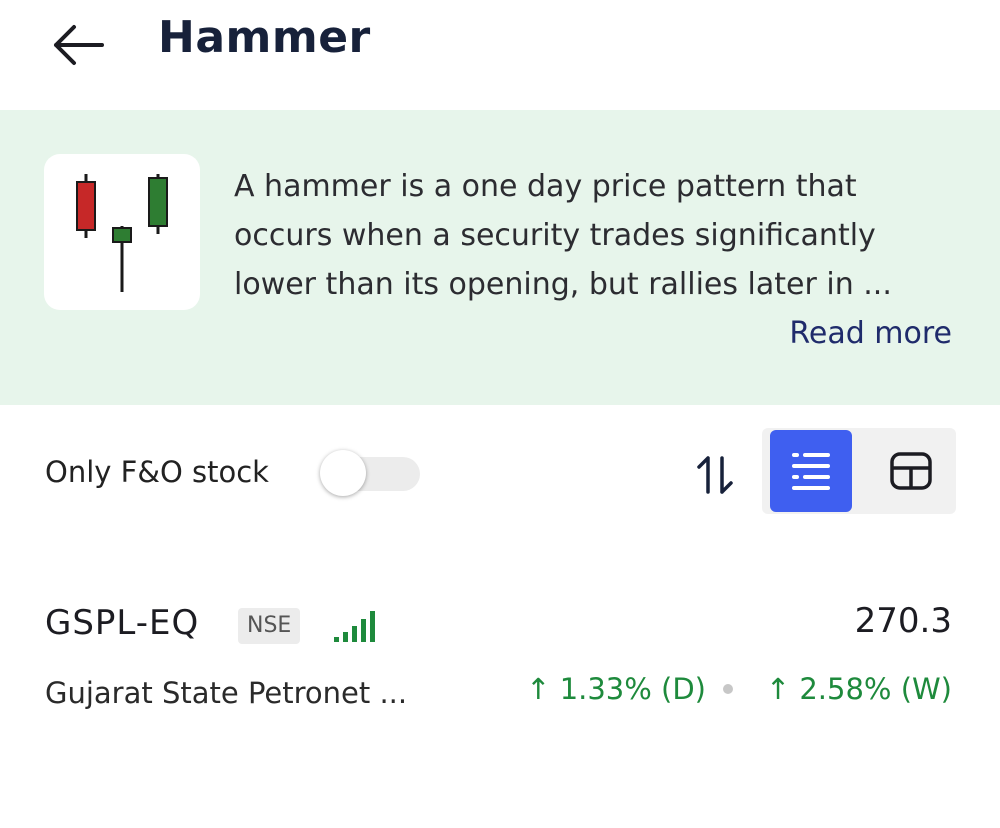 This screenshot has height=828, width=1000. I want to click on separator-dot, so click(728, 689).